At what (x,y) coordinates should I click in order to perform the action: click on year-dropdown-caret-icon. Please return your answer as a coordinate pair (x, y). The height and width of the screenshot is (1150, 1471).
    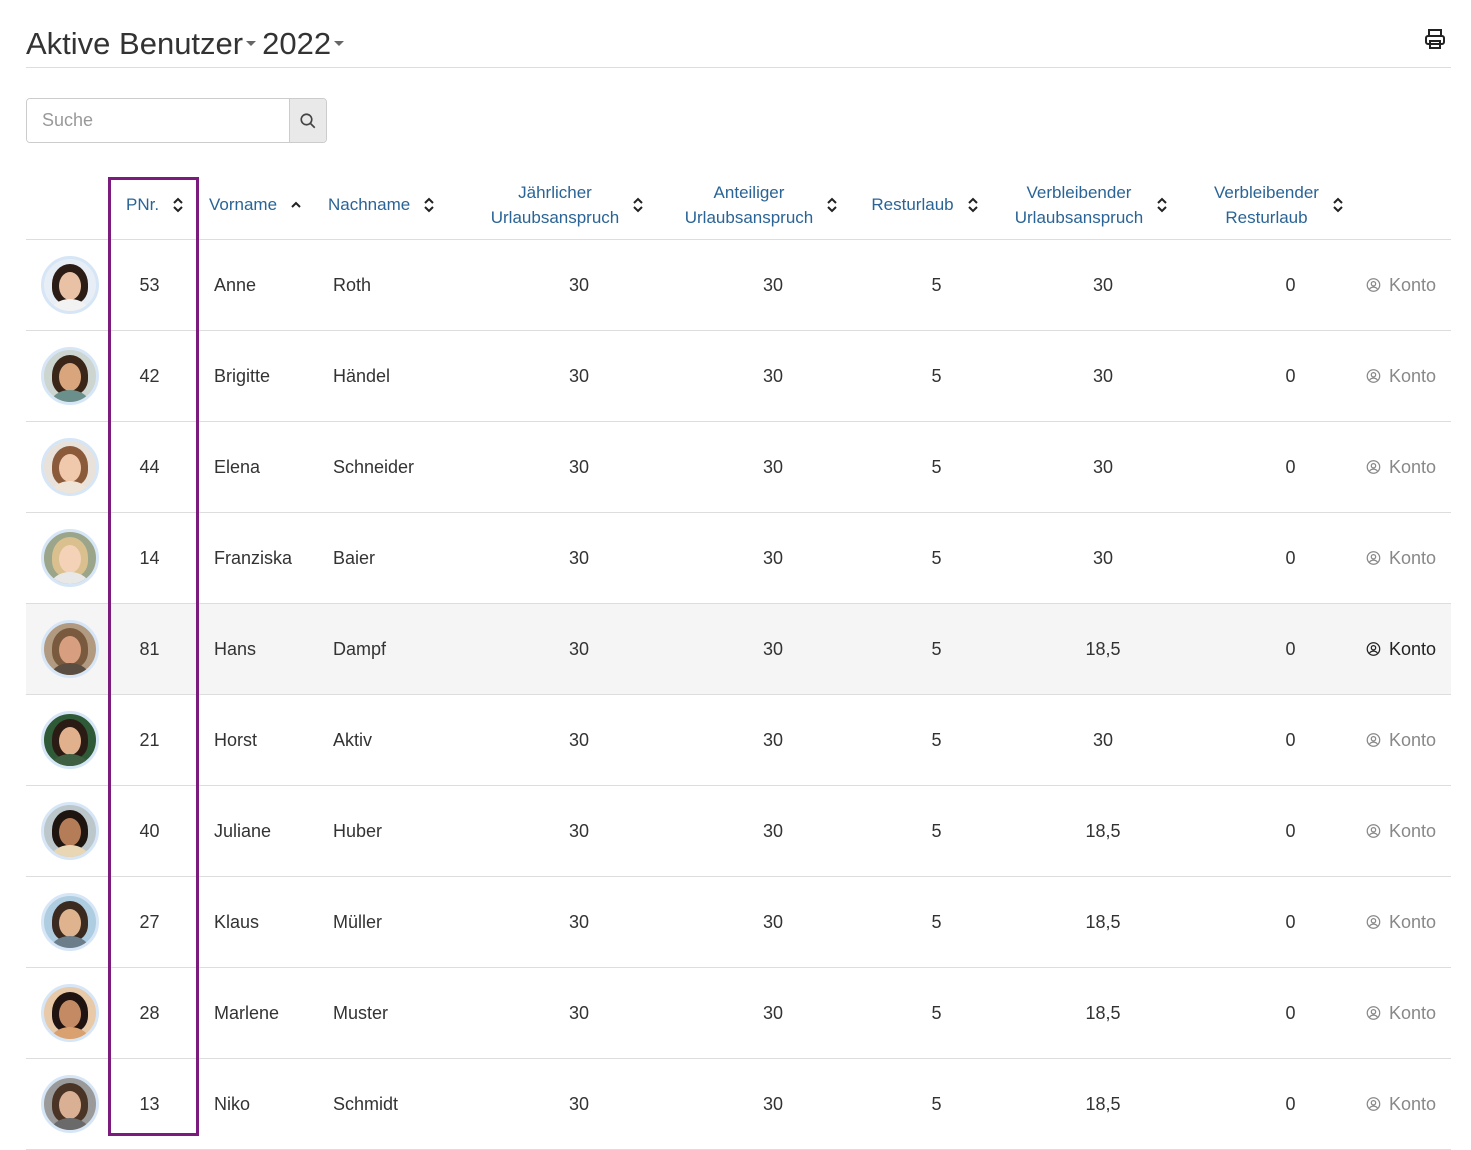
    Looking at the image, I should click on (339, 44).